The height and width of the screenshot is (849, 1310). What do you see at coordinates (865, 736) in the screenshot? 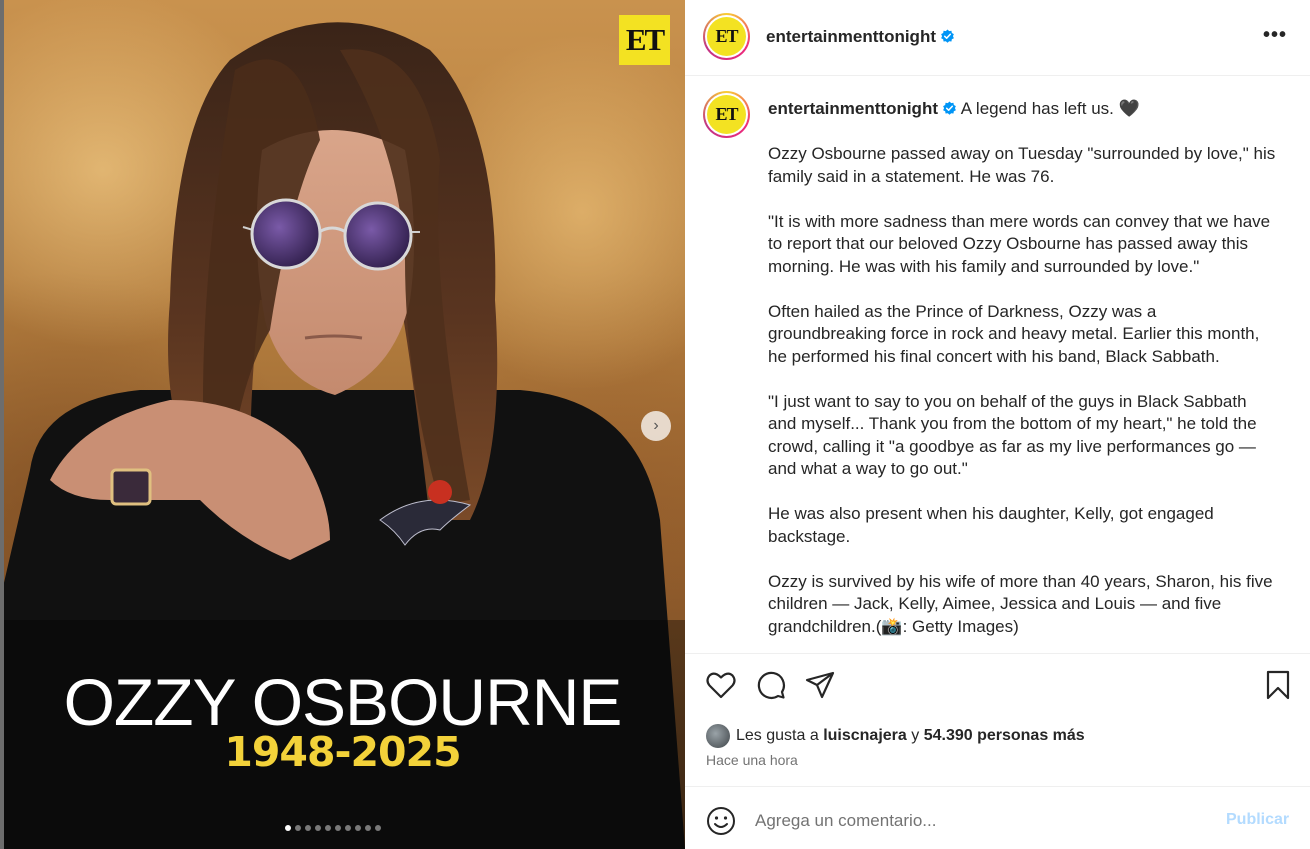
I see `liker-username: luiscnajera` at bounding box center [865, 736].